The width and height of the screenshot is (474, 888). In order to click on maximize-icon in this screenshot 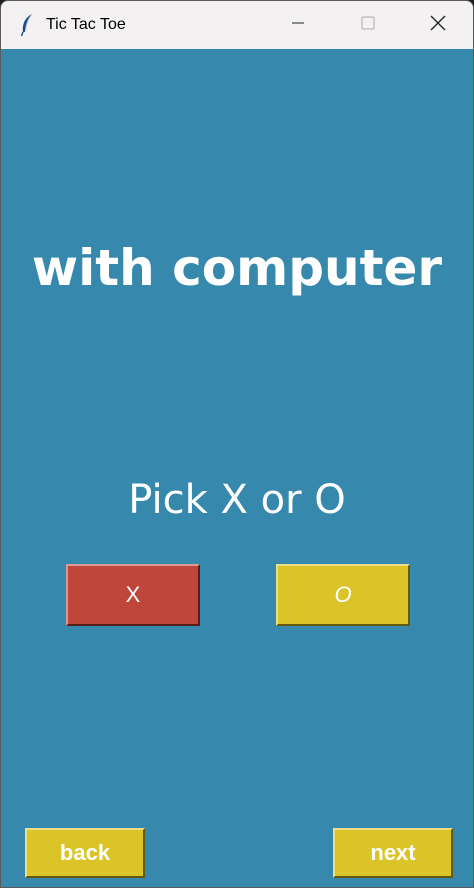, I will do `click(368, 25)`.